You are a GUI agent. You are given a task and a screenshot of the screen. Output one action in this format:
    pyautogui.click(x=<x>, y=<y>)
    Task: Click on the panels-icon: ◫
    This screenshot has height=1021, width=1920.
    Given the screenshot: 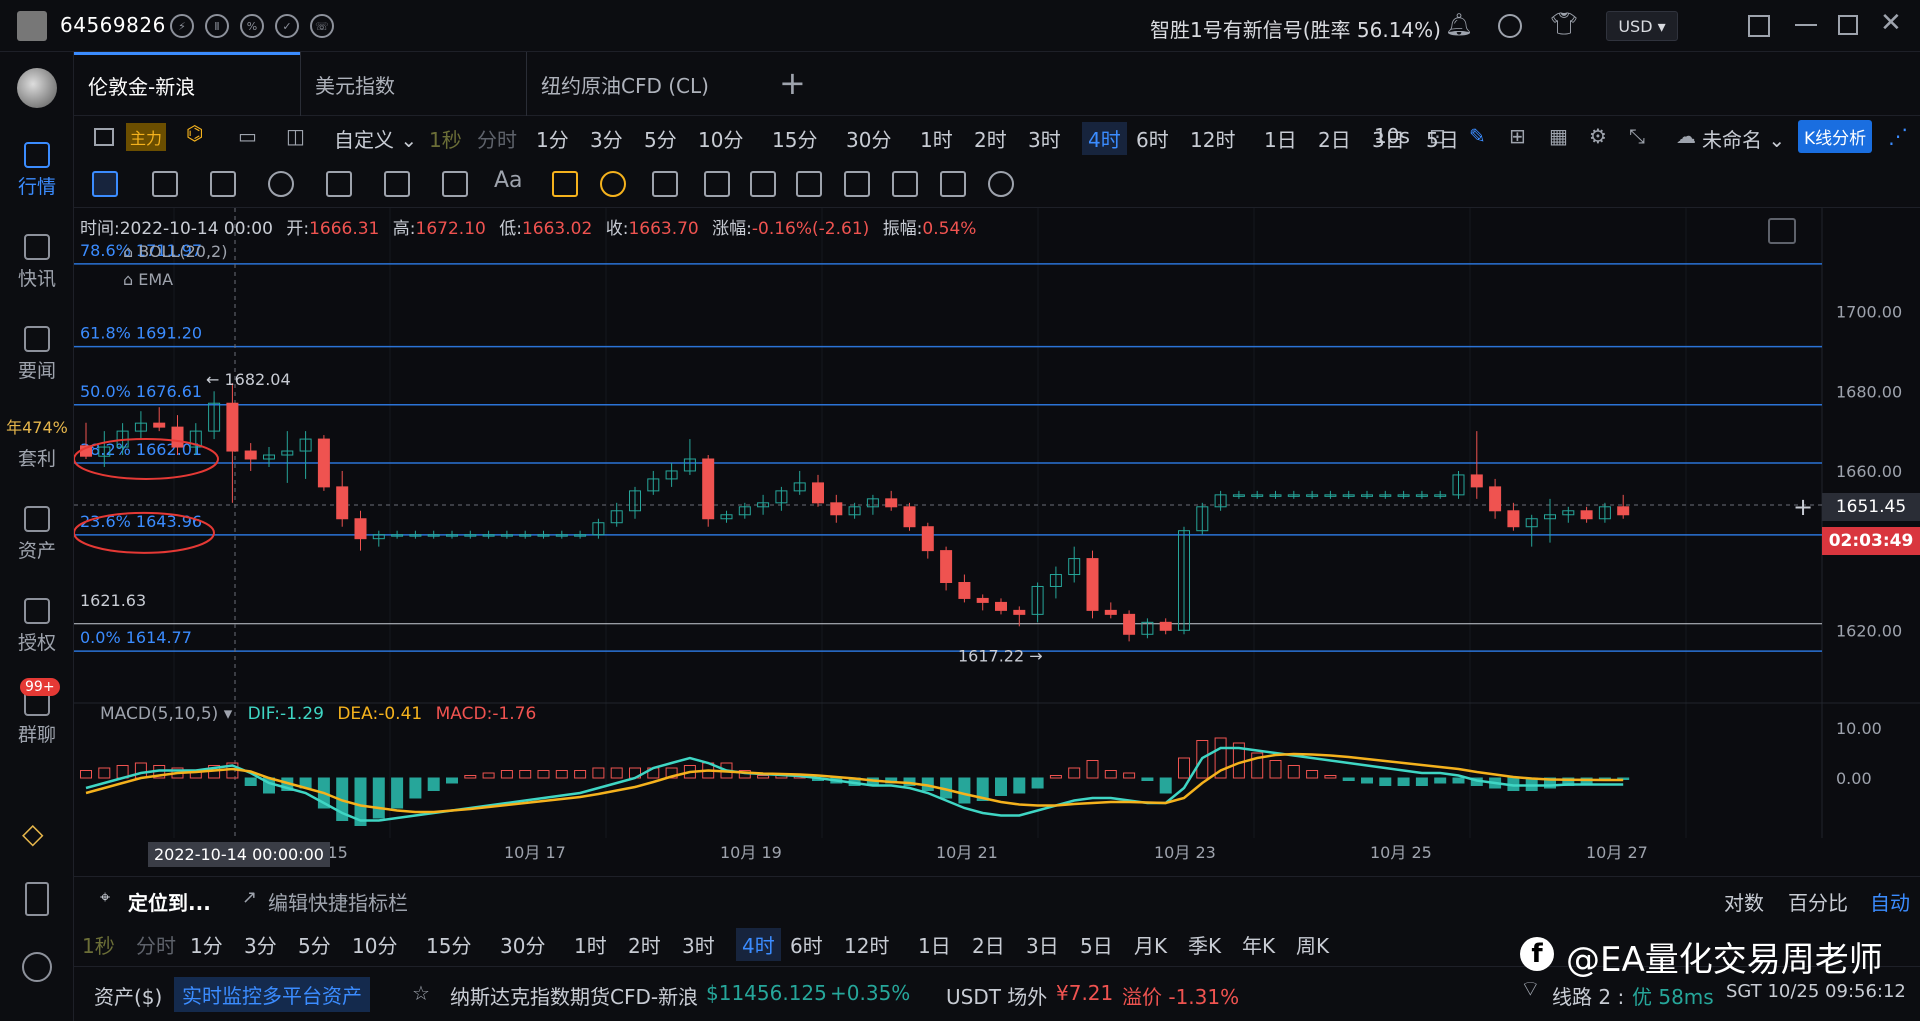 What is the action you would take?
    pyautogui.click(x=295, y=136)
    